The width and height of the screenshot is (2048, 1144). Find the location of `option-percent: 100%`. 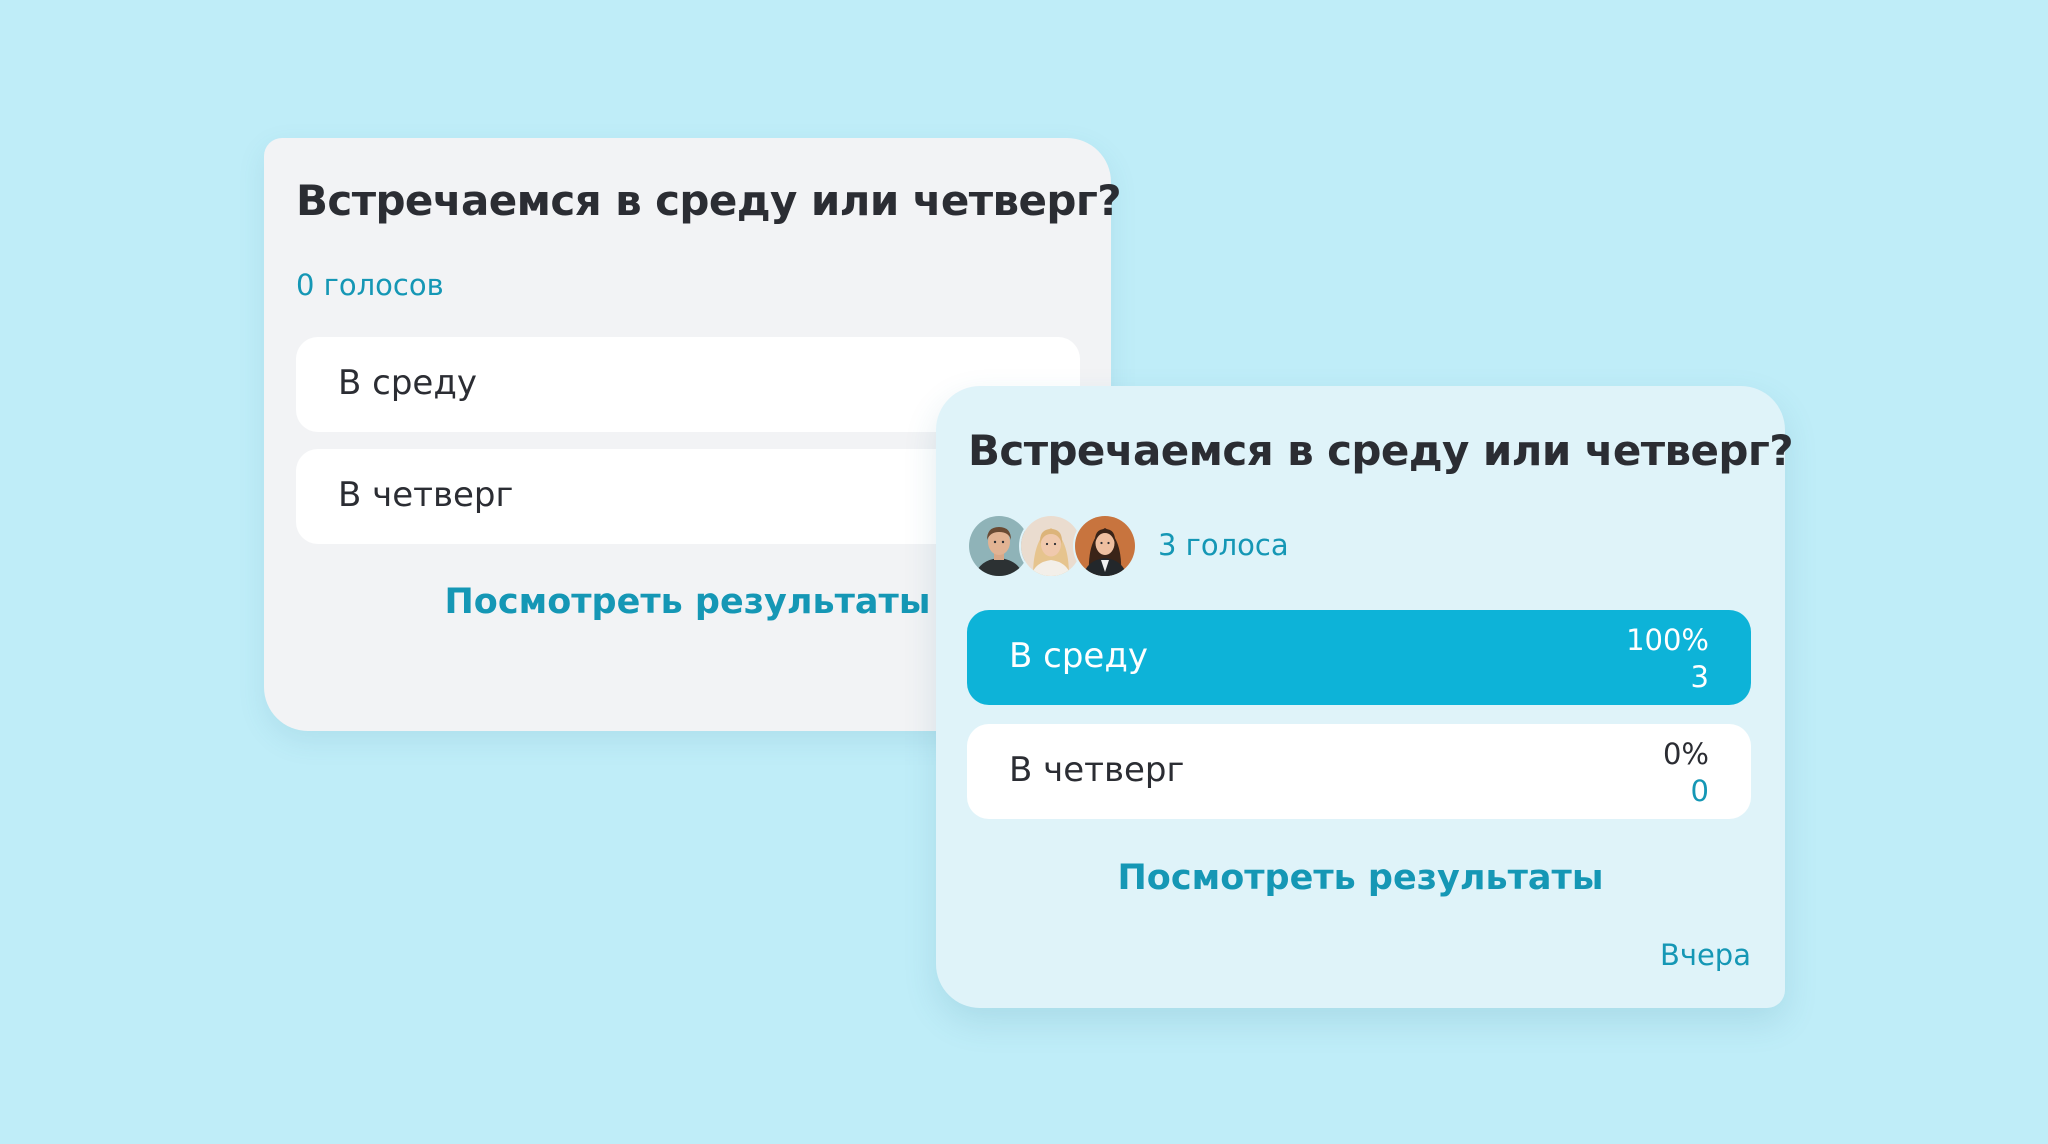

option-percent: 100% is located at coordinates (1667, 640).